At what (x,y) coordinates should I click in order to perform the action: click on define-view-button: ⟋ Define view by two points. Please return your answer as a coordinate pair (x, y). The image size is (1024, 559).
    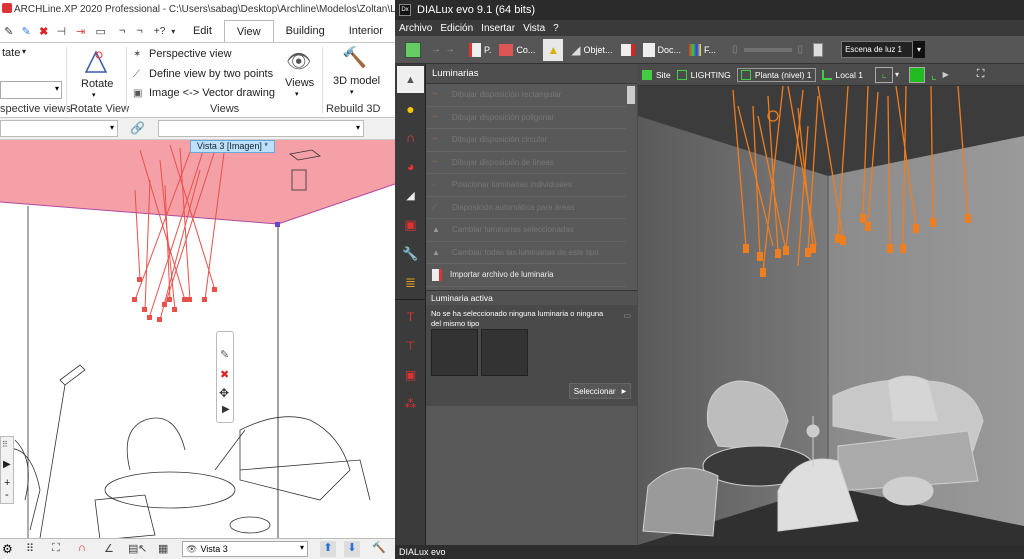
    Looking at the image, I should click on (203, 74).